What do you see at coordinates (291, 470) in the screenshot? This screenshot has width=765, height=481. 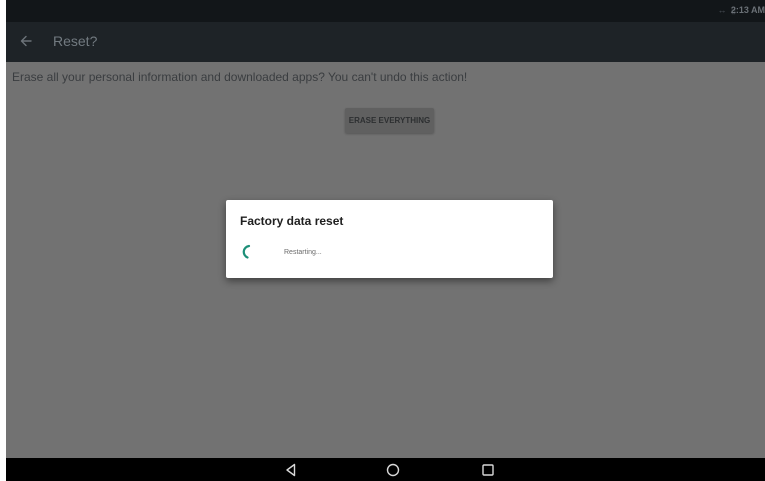 I see `nav-back-triangle-icon` at bounding box center [291, 470].